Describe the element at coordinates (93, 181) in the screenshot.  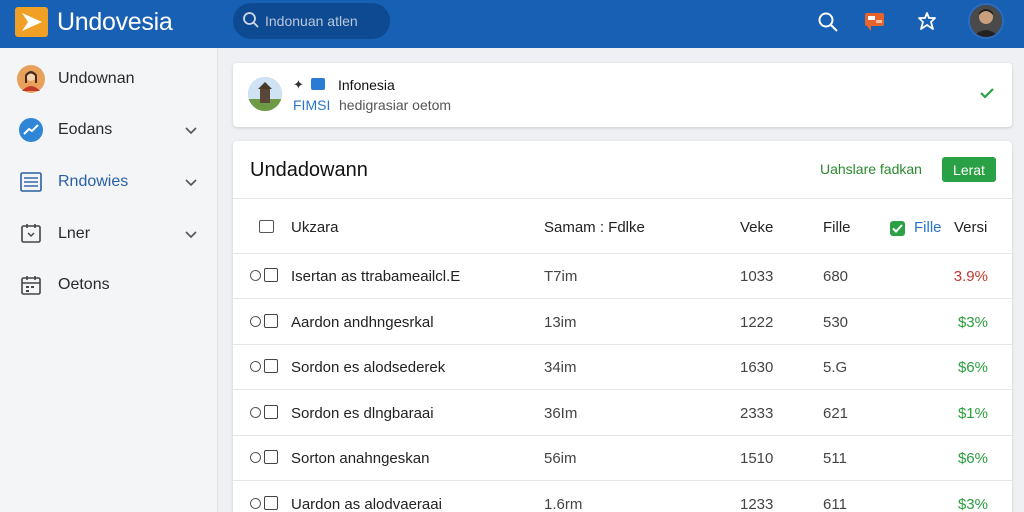
I see `sidebar-item-label: Rndowies` at that location.